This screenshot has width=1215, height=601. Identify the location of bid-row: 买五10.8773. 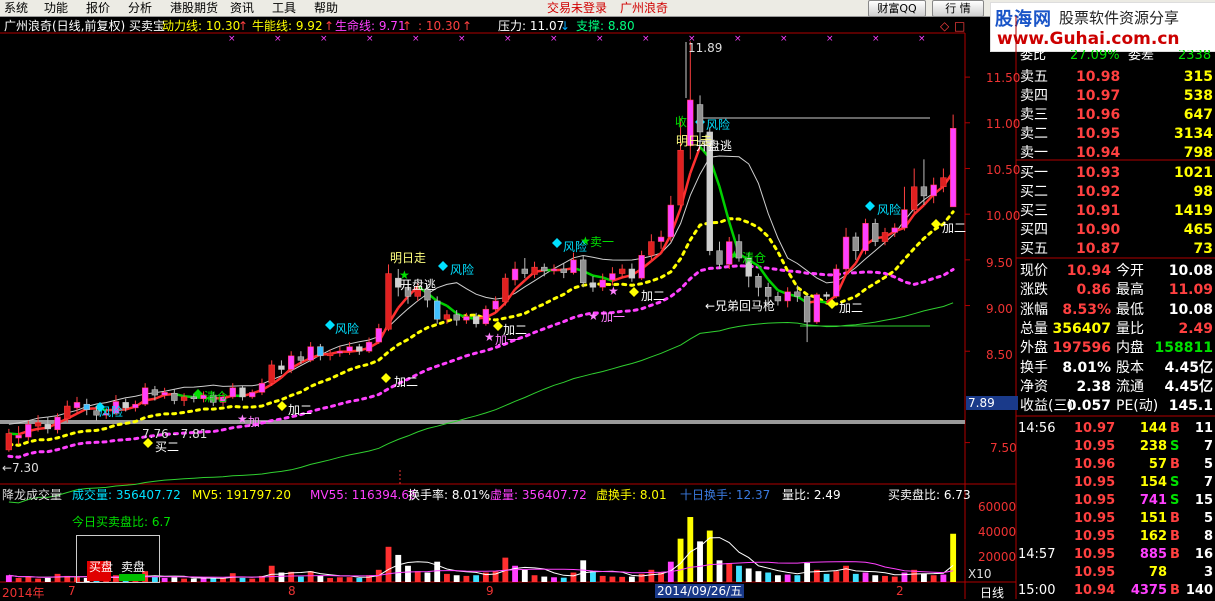
(1116, 249).